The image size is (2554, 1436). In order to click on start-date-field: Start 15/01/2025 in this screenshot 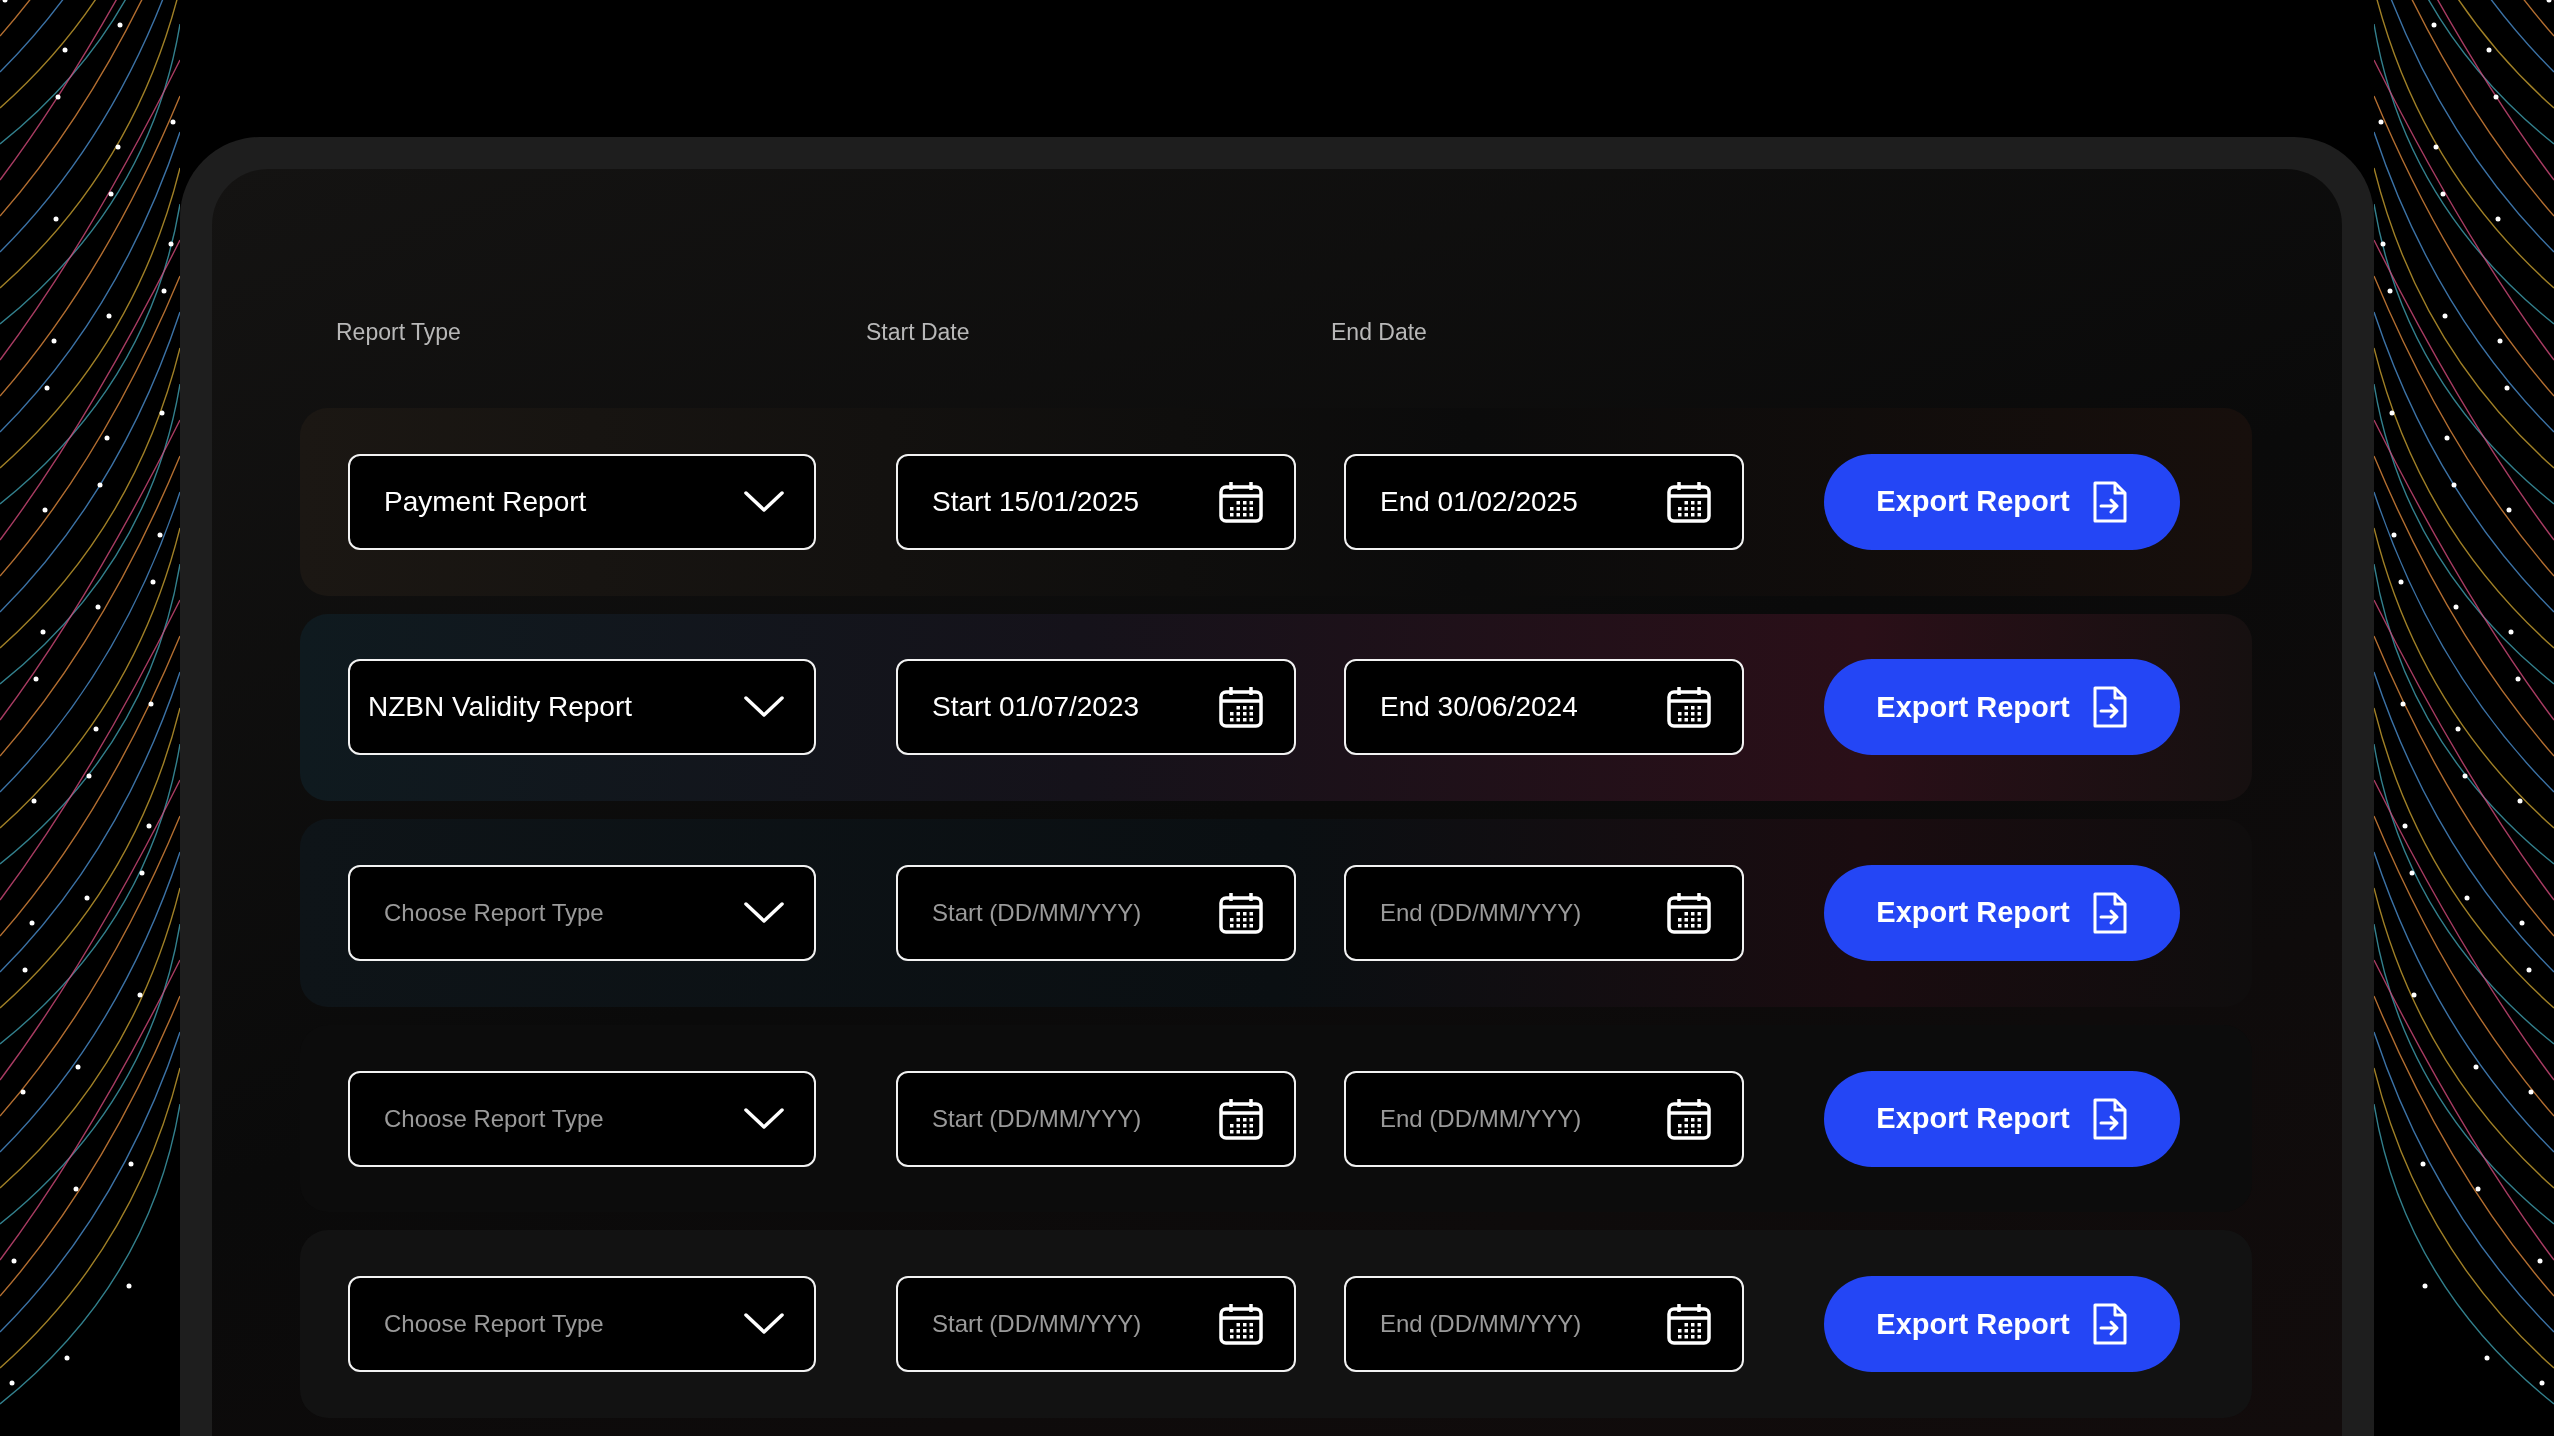, I will do `click(1096, 501)`.